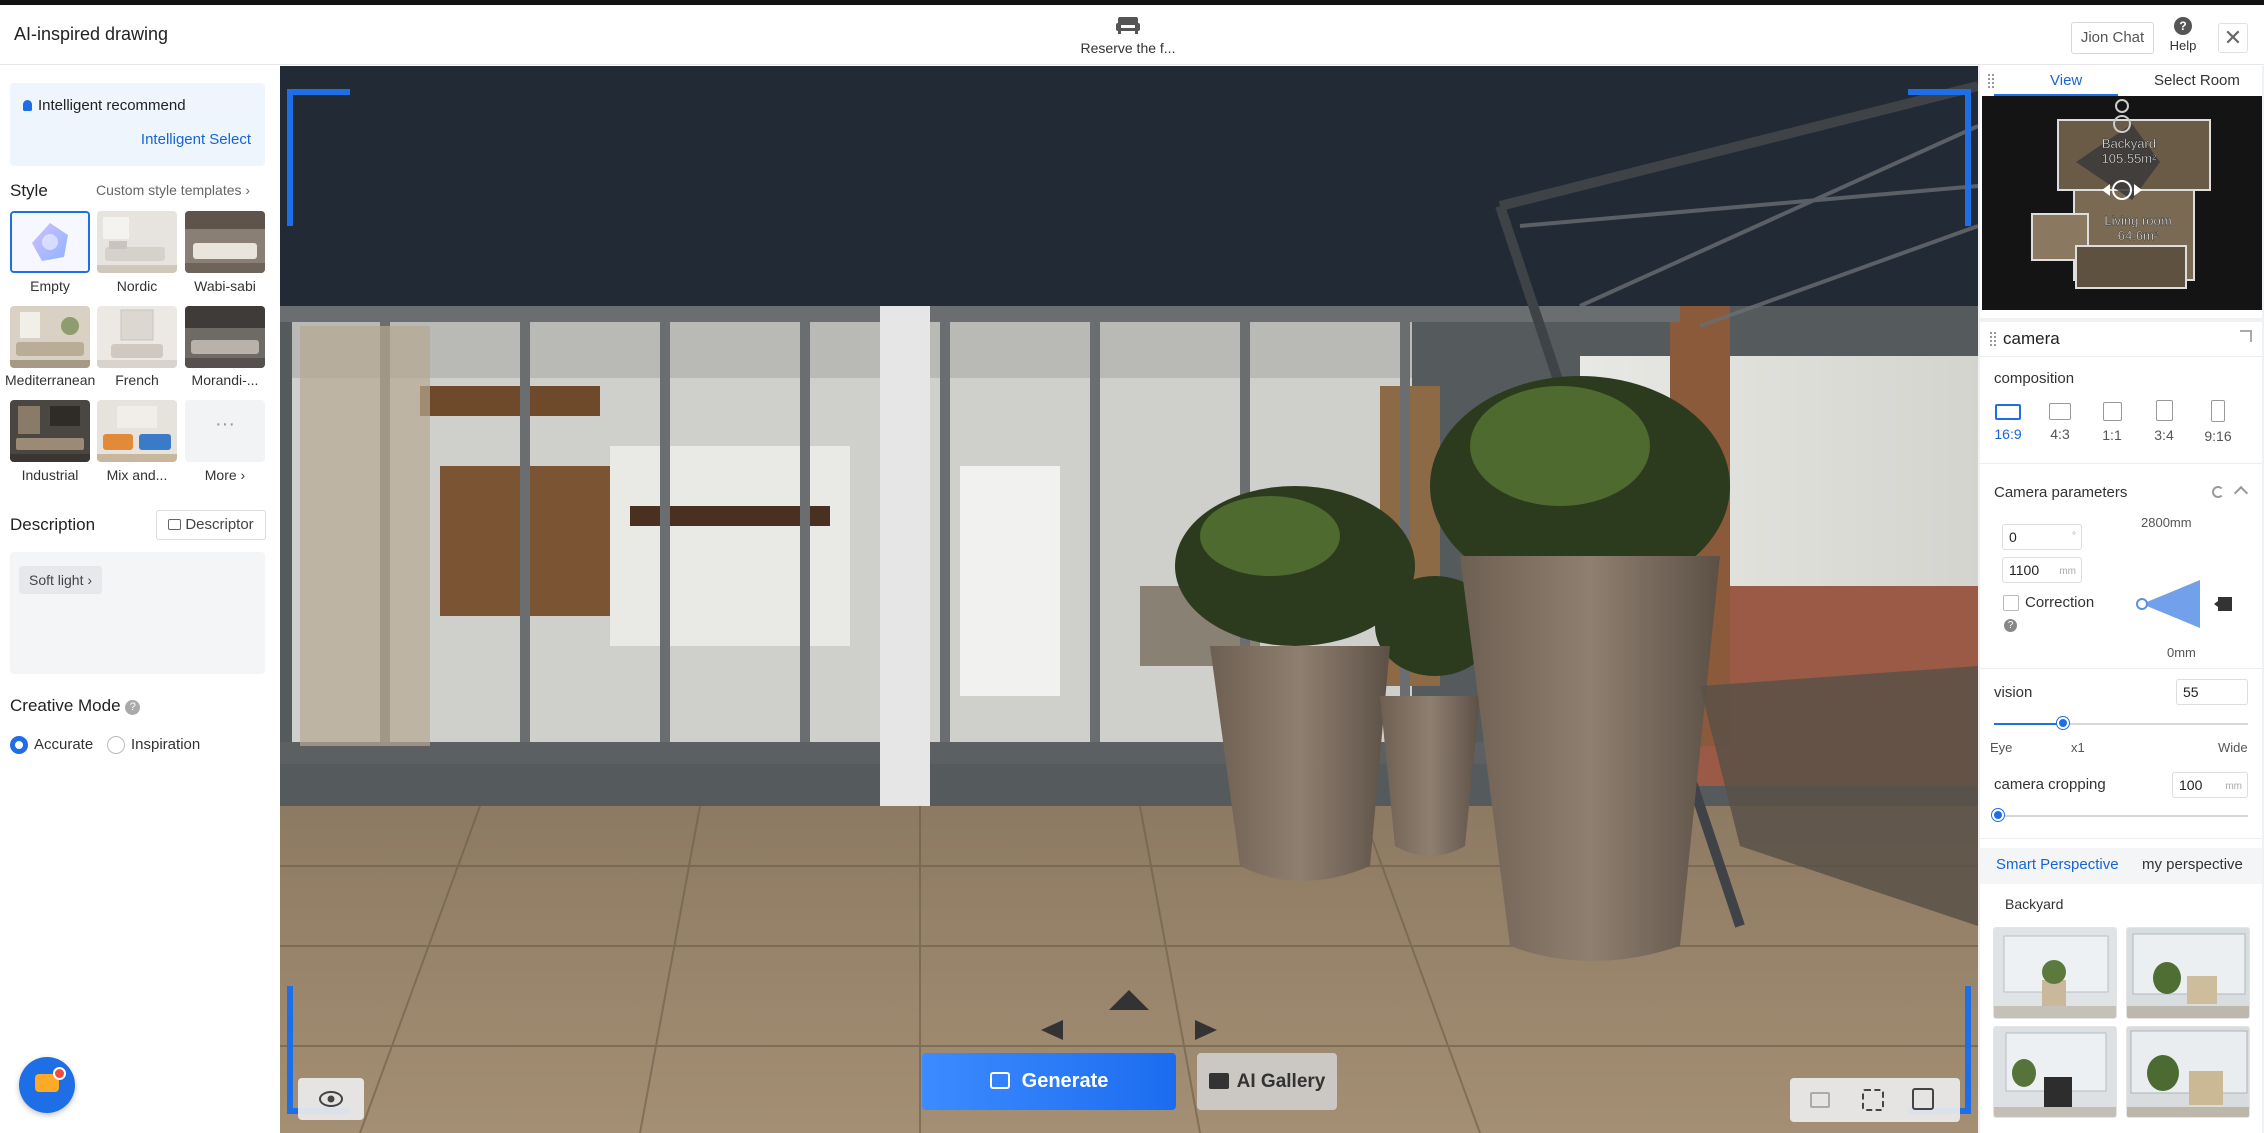 The width and height of the screenshot is (2264, 1133). What do you see at coordinates (2212, 692) in the screenshot?
I see `vision-input: 55` at bounding box center [2212, 692].